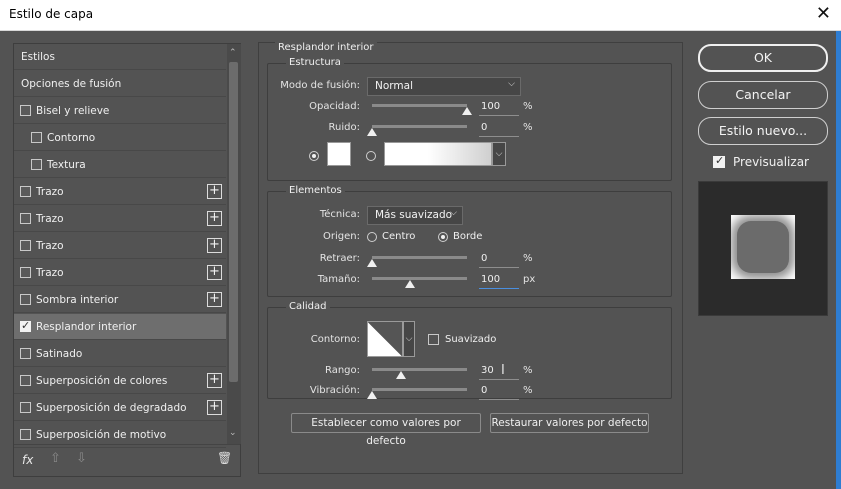 This screenshot has width=841, height=489. What do you see at coordinates (224, 458) in the screenshot?
I see `trash-icon: 🗑` at bounding box center [224, 458].